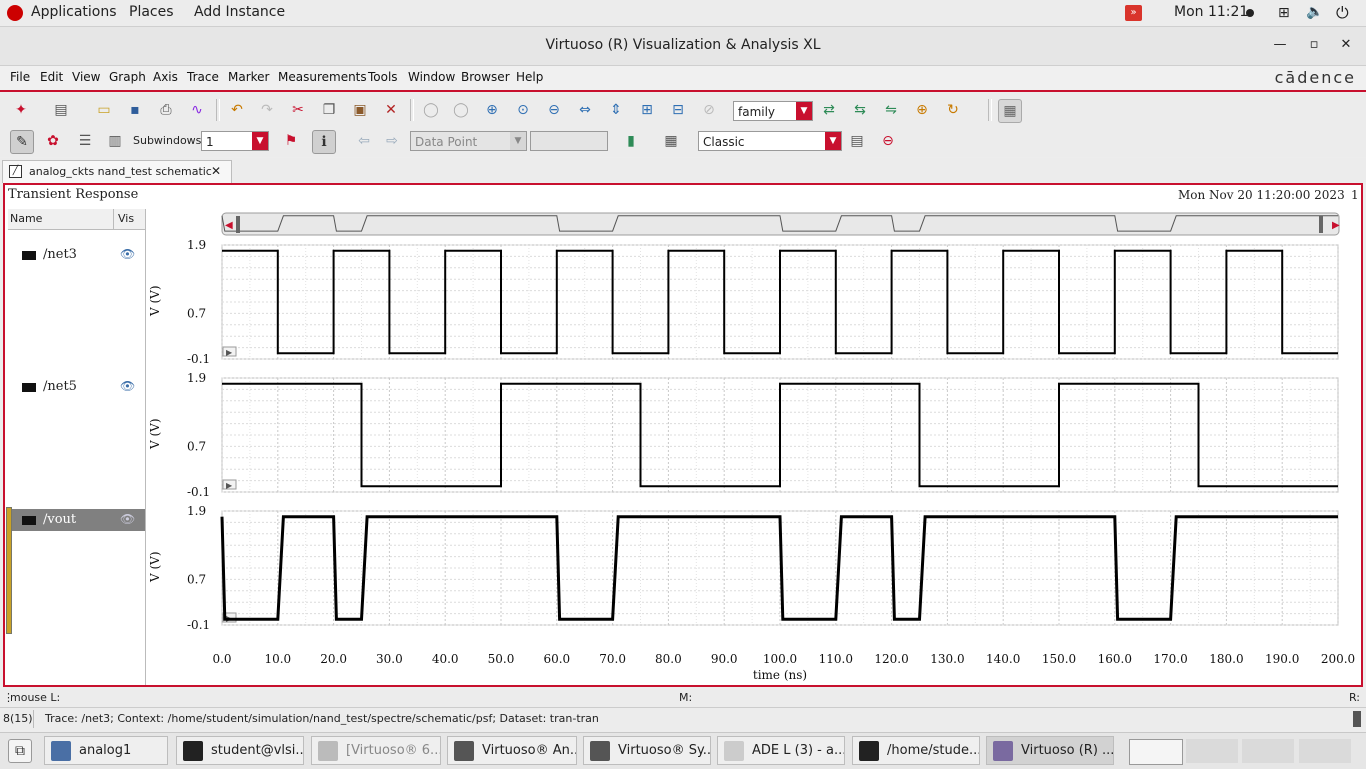 This screenshot has width=1366, height=769. Describe the element at coordinates (51, 77) in the screenshot. I see `menu-edit: Edit` at that location.